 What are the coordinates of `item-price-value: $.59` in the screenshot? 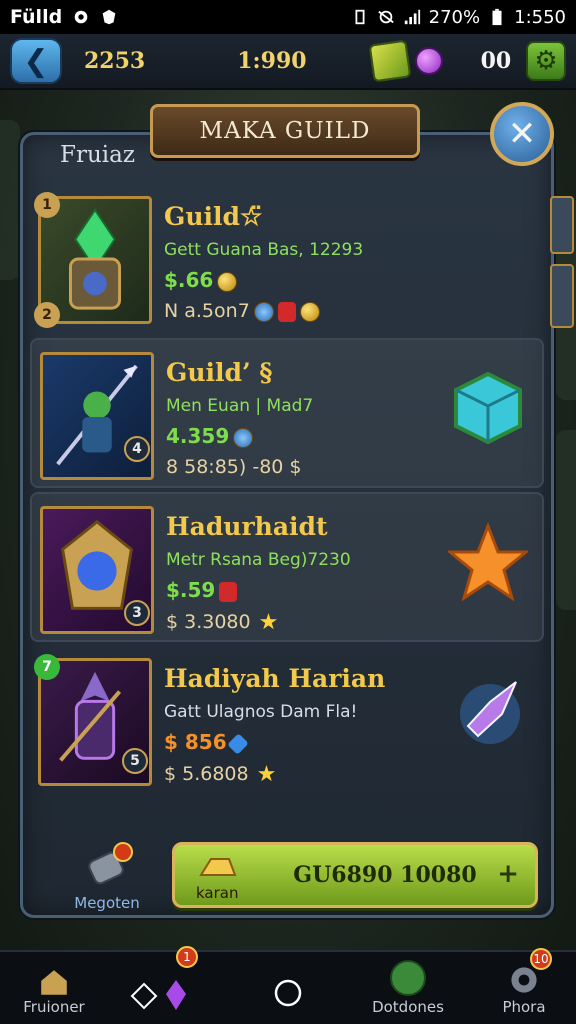 It's located at (191, 590).